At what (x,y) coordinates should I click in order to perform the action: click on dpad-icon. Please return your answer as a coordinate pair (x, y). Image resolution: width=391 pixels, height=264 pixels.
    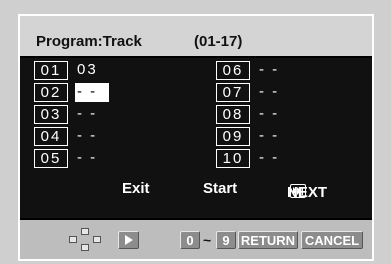
    Looking at the image, I should click on (85, 240).